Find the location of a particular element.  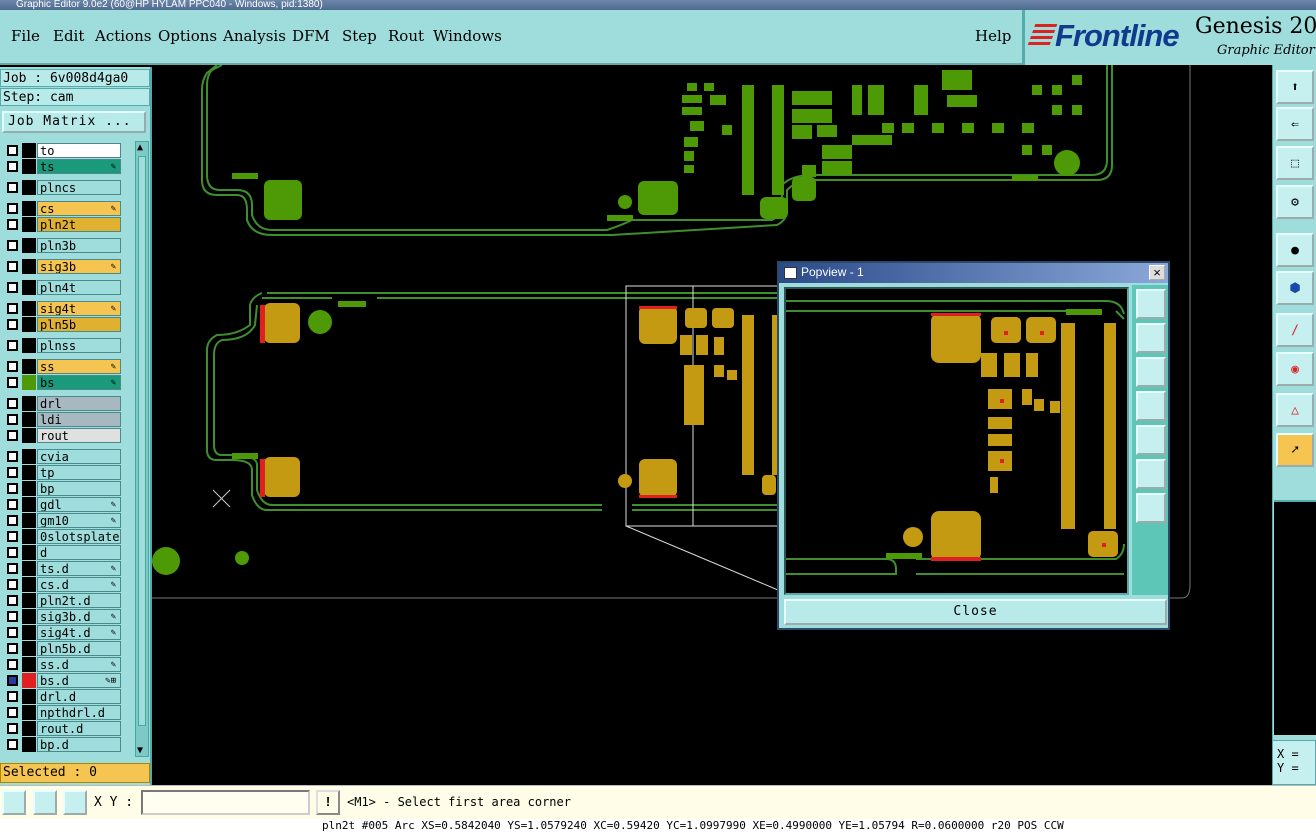

menu-file: File is located at coordinates (25, 36).